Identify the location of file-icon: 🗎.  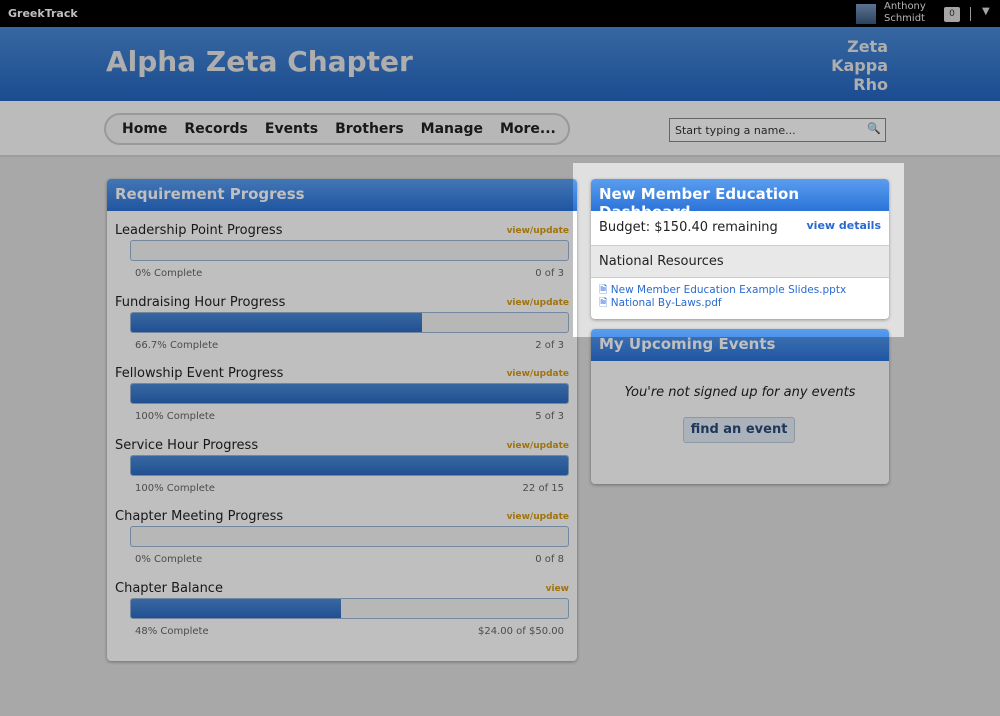
(603, 290).